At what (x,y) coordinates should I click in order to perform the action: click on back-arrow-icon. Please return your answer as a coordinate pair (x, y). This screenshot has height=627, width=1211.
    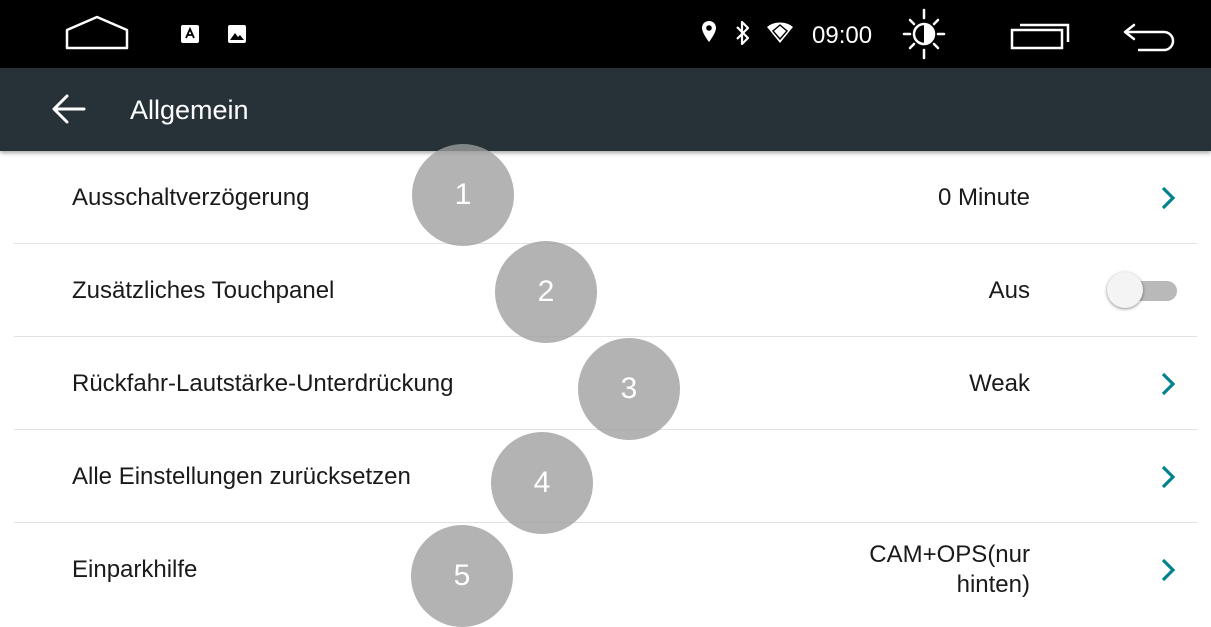
    Looking at the image, I should click on (1151, 37).